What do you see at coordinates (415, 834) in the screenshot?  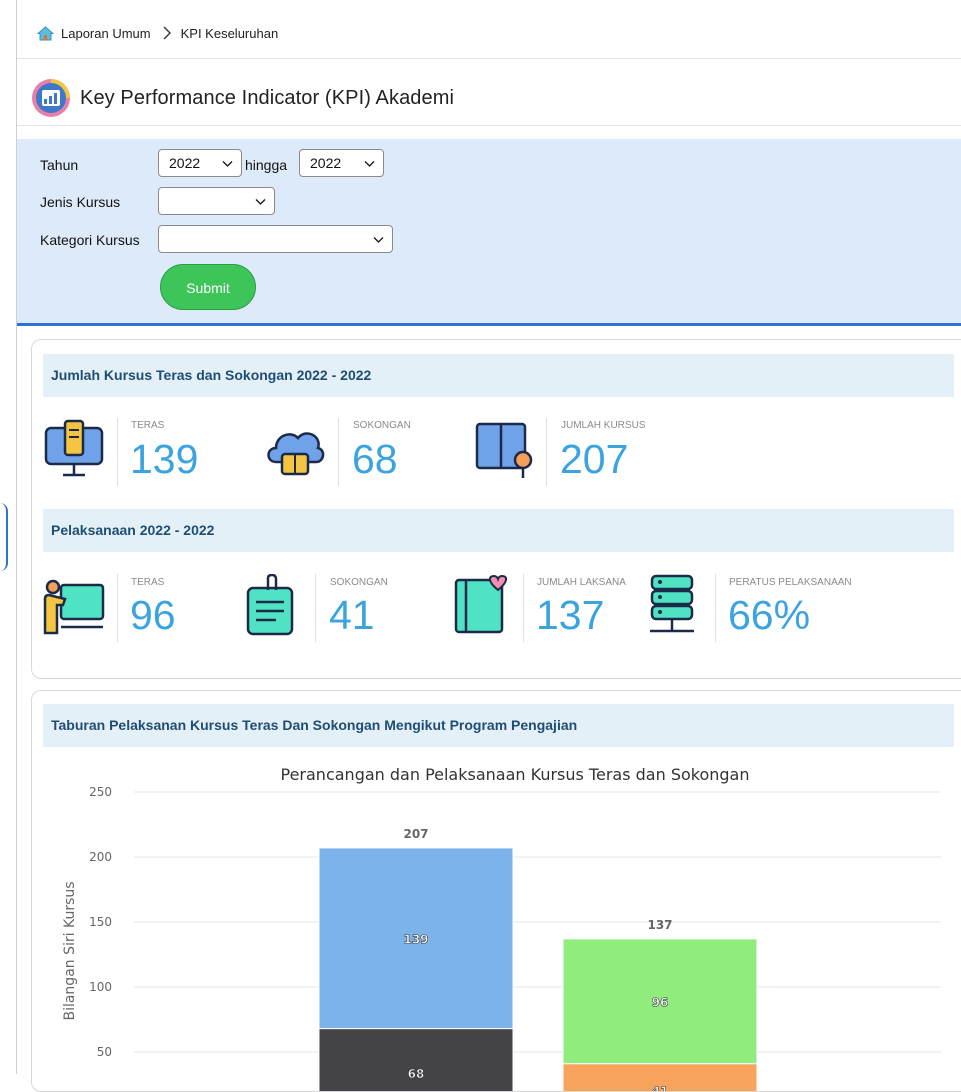 I see `bar-total-label: 207` at bounding box center [415, 834].